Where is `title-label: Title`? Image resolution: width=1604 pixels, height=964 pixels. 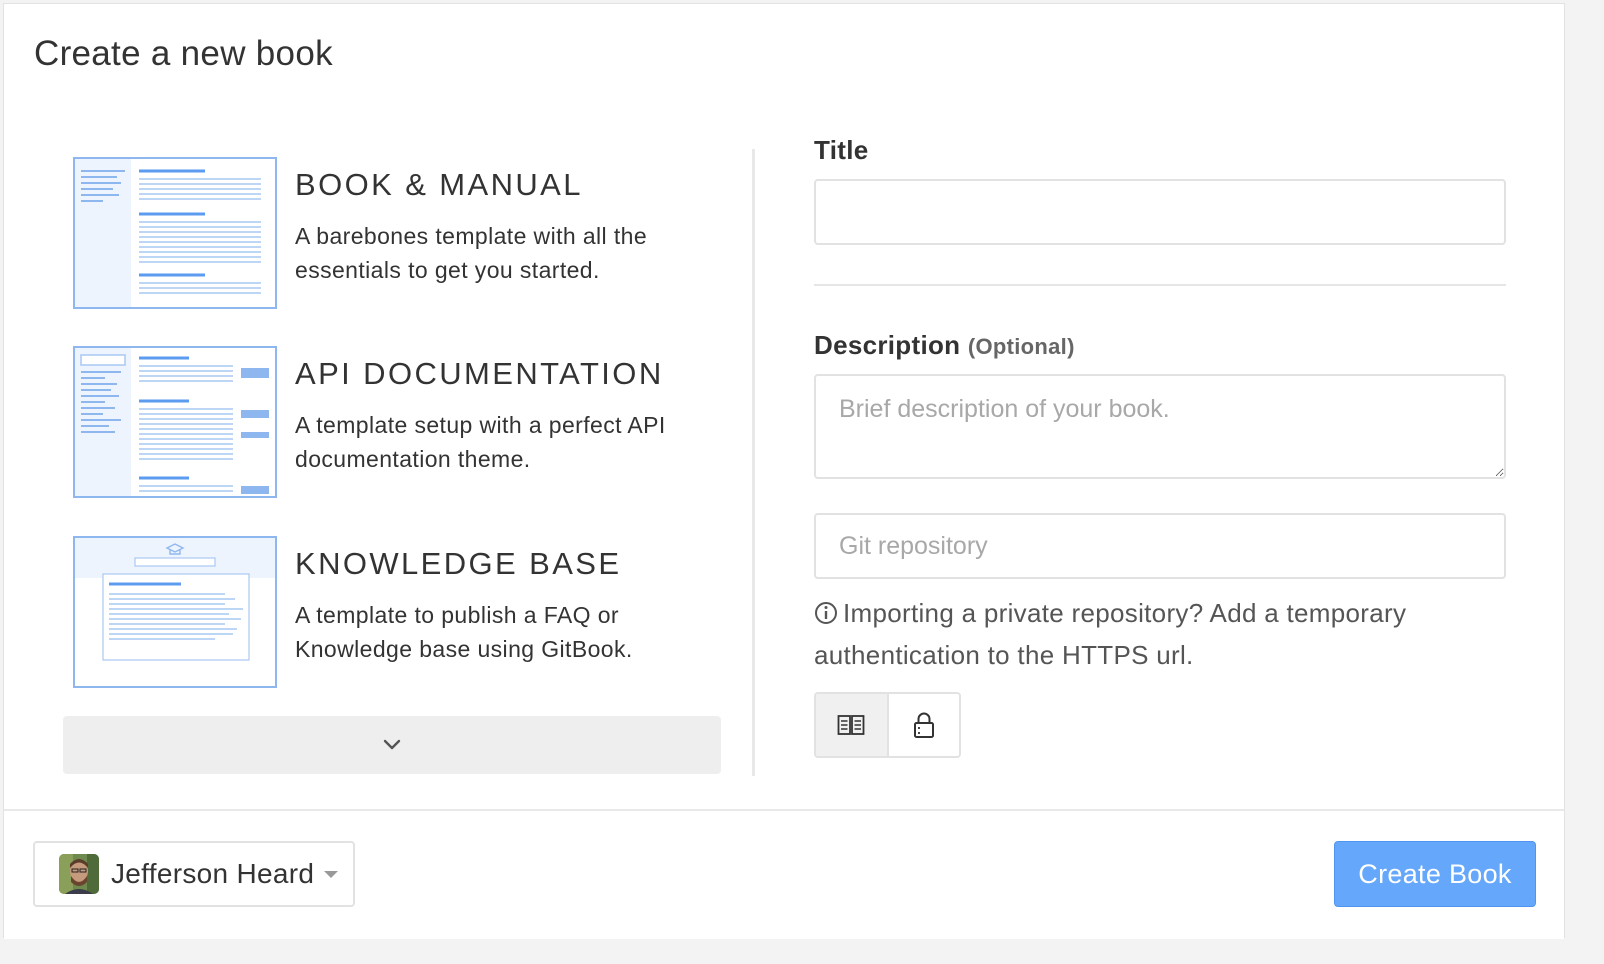 title-label: Title is located at coordinates (841, 150).